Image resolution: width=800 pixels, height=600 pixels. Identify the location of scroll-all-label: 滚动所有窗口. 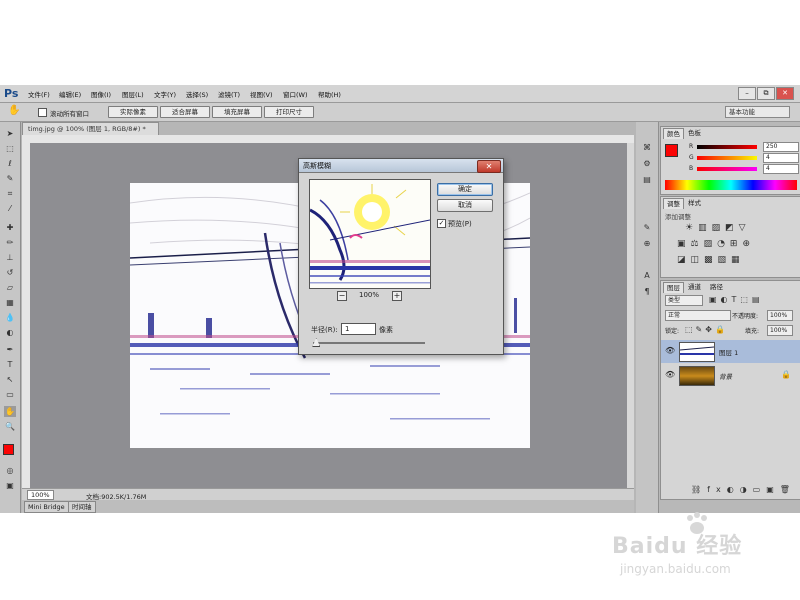
(69, 114).